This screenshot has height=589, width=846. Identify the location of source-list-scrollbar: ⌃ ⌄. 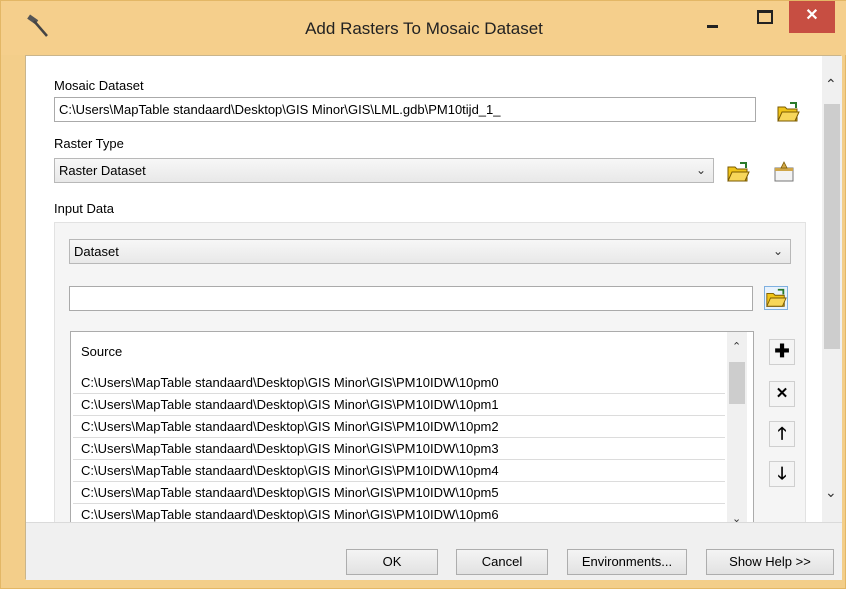
(737, 427).